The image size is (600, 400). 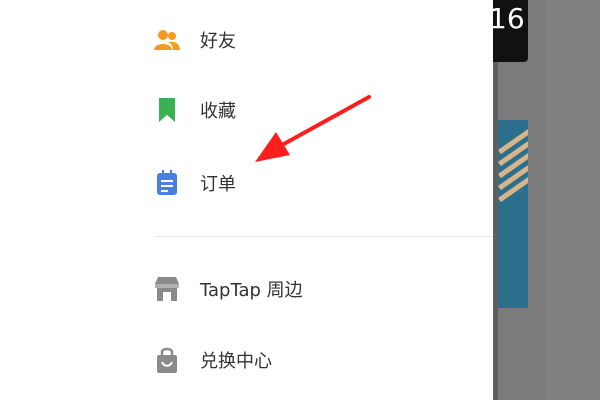 What do you see at coordinates (572, 200) in the screenshot?
I see `backdrop-right-strip` at bounding box center [572, 200].